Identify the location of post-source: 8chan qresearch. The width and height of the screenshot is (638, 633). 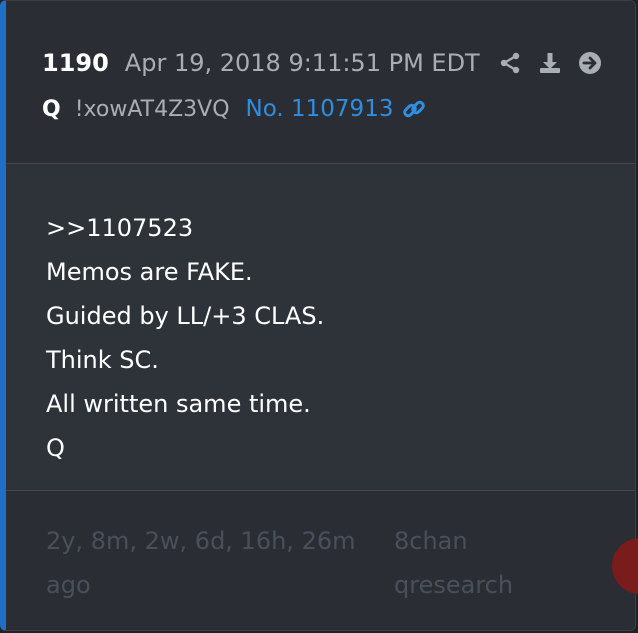
(454, 563).